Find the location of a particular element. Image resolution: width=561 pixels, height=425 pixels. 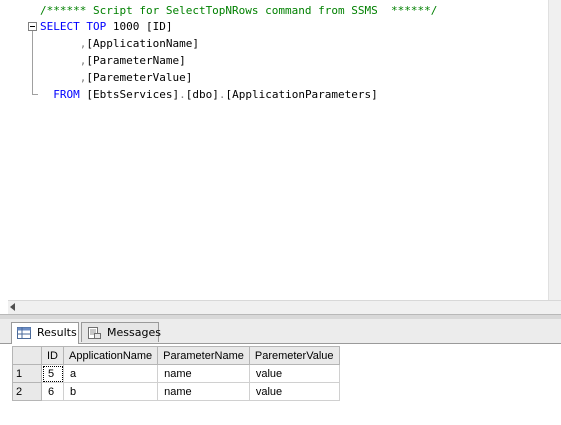

grid-cell: 5 is located at coordinates (52, 373).